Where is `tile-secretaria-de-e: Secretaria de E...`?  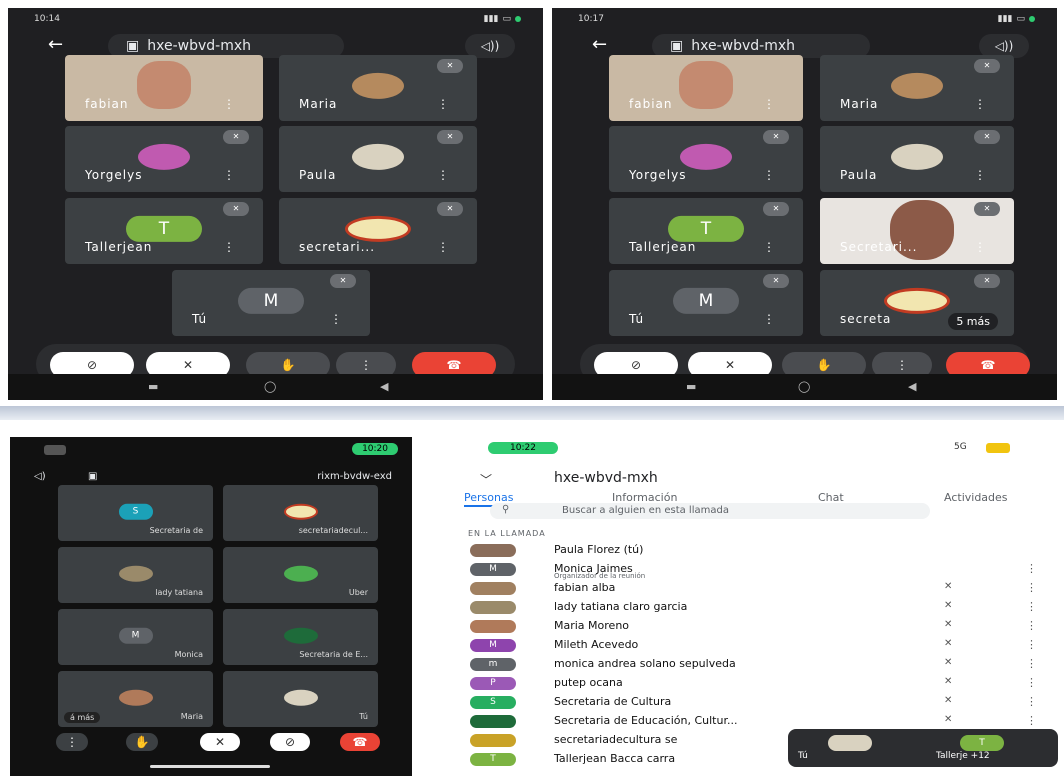 tile-secretaria-de-e: Secretaria de E... is located at coordinates (300, 637).